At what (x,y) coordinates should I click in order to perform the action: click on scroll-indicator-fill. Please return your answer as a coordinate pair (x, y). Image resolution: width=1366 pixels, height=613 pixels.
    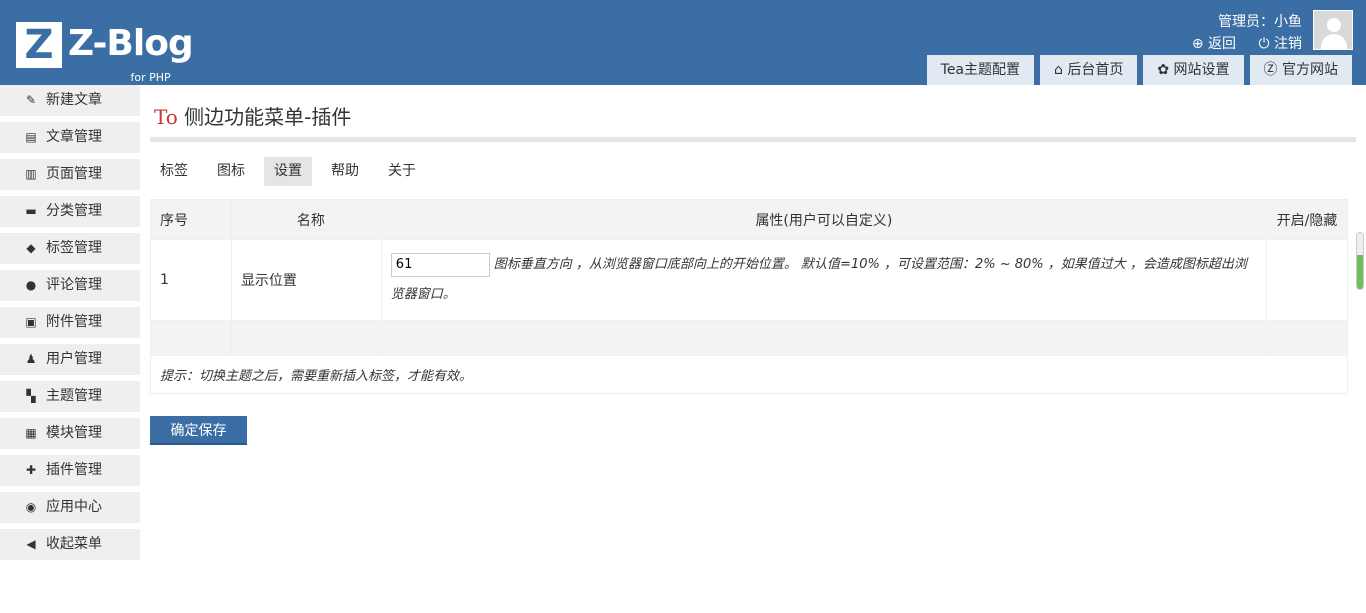
    Looking at the image, I should click on (1360, 272).